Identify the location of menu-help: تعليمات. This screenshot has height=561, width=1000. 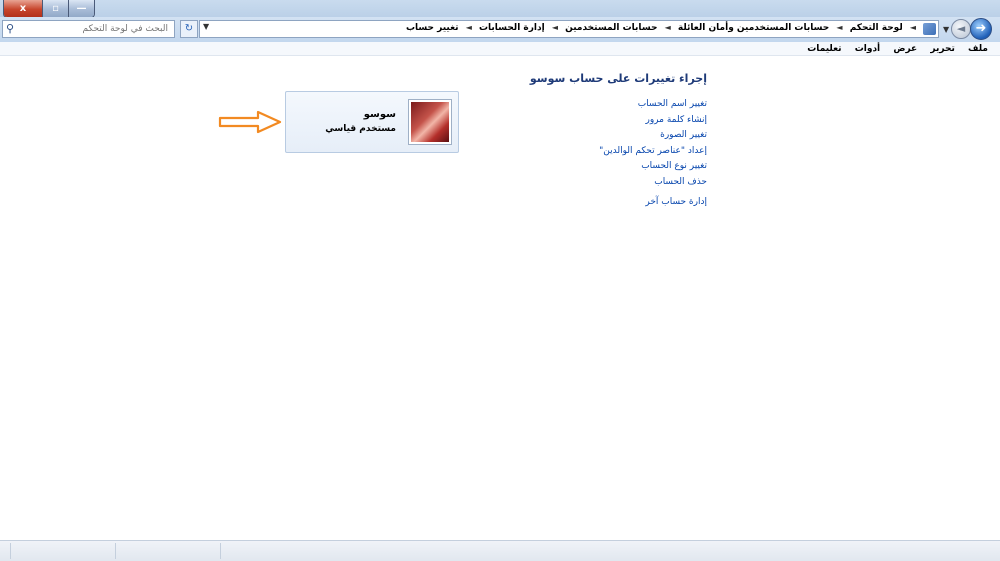
(824, 49).